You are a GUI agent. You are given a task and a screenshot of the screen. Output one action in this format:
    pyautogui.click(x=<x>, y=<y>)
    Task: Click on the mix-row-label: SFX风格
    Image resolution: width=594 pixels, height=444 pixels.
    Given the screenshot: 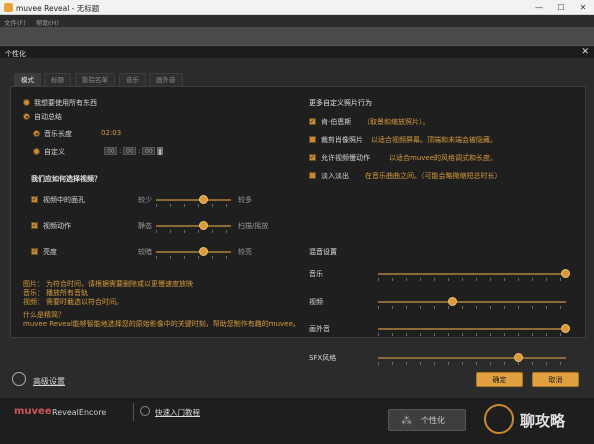 What is the action you would take?
    pyautogui.click(x=323, y=358)
    